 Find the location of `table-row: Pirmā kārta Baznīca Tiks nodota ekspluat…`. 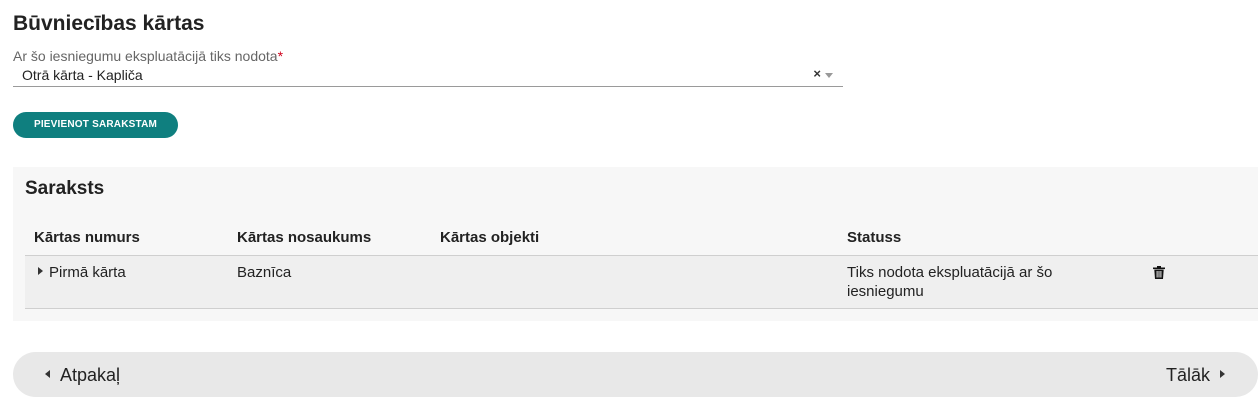

table-row: Pirmā kārta Baznīca Tiks nodota ekspluat… is located at coordinates (641, 282).